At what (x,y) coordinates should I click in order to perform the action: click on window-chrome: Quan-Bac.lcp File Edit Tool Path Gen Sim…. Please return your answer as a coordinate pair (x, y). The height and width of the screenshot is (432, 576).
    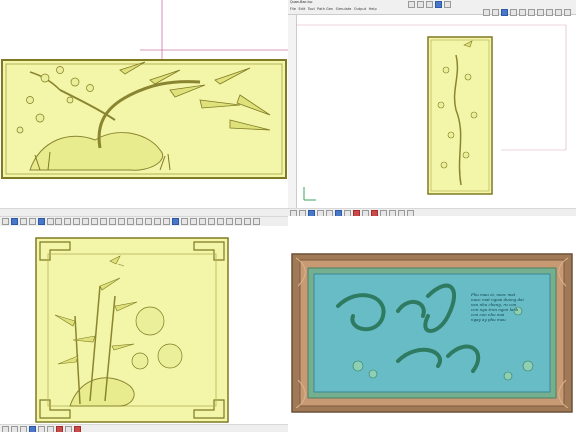
    Looking at the image, I should click on (432, 8).